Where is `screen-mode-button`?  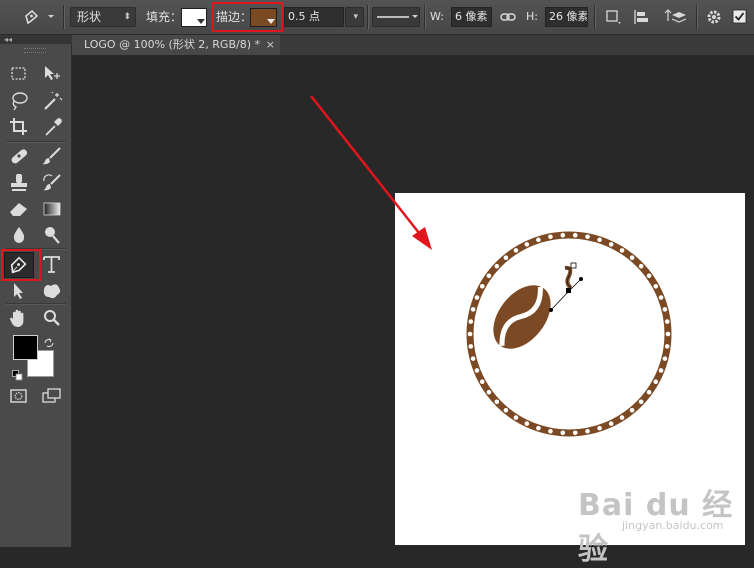 screen-mode-button is located at coordinates (52, 396).